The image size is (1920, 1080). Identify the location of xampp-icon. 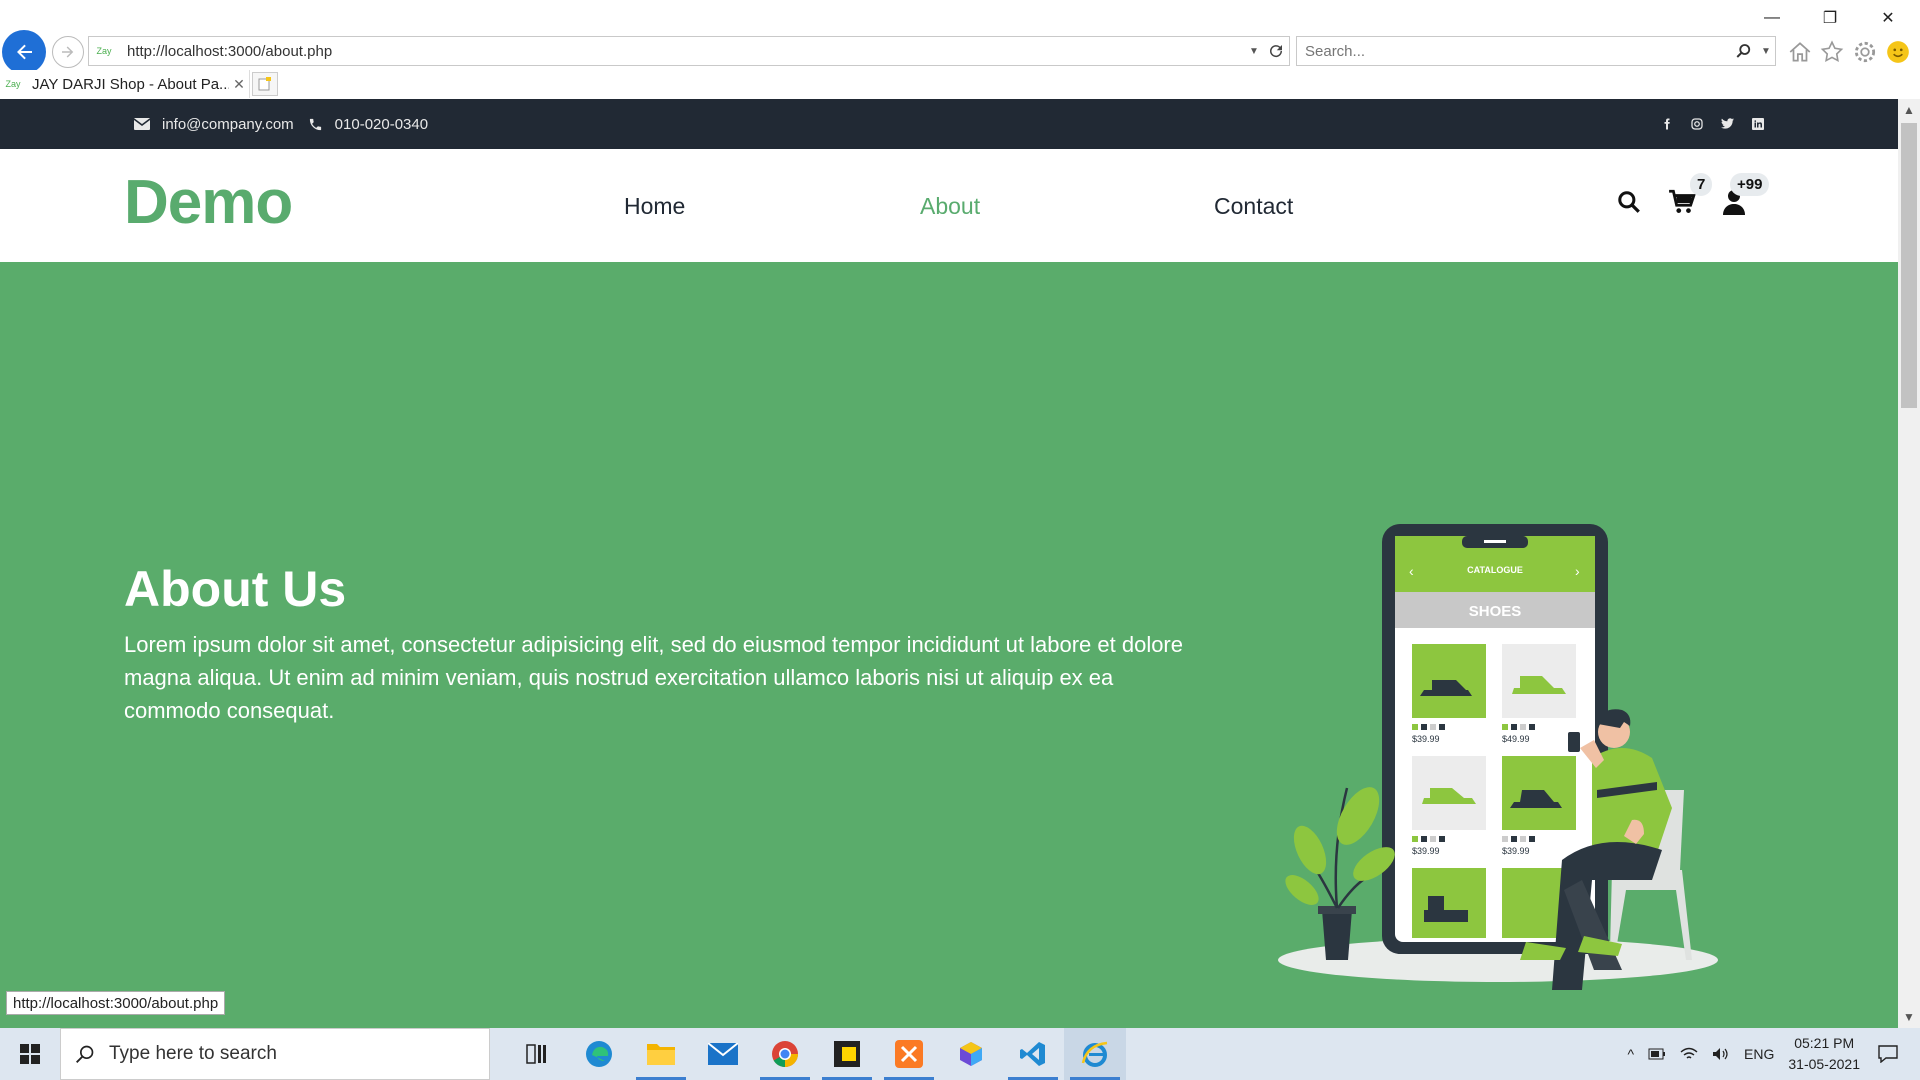
(909, 1054).